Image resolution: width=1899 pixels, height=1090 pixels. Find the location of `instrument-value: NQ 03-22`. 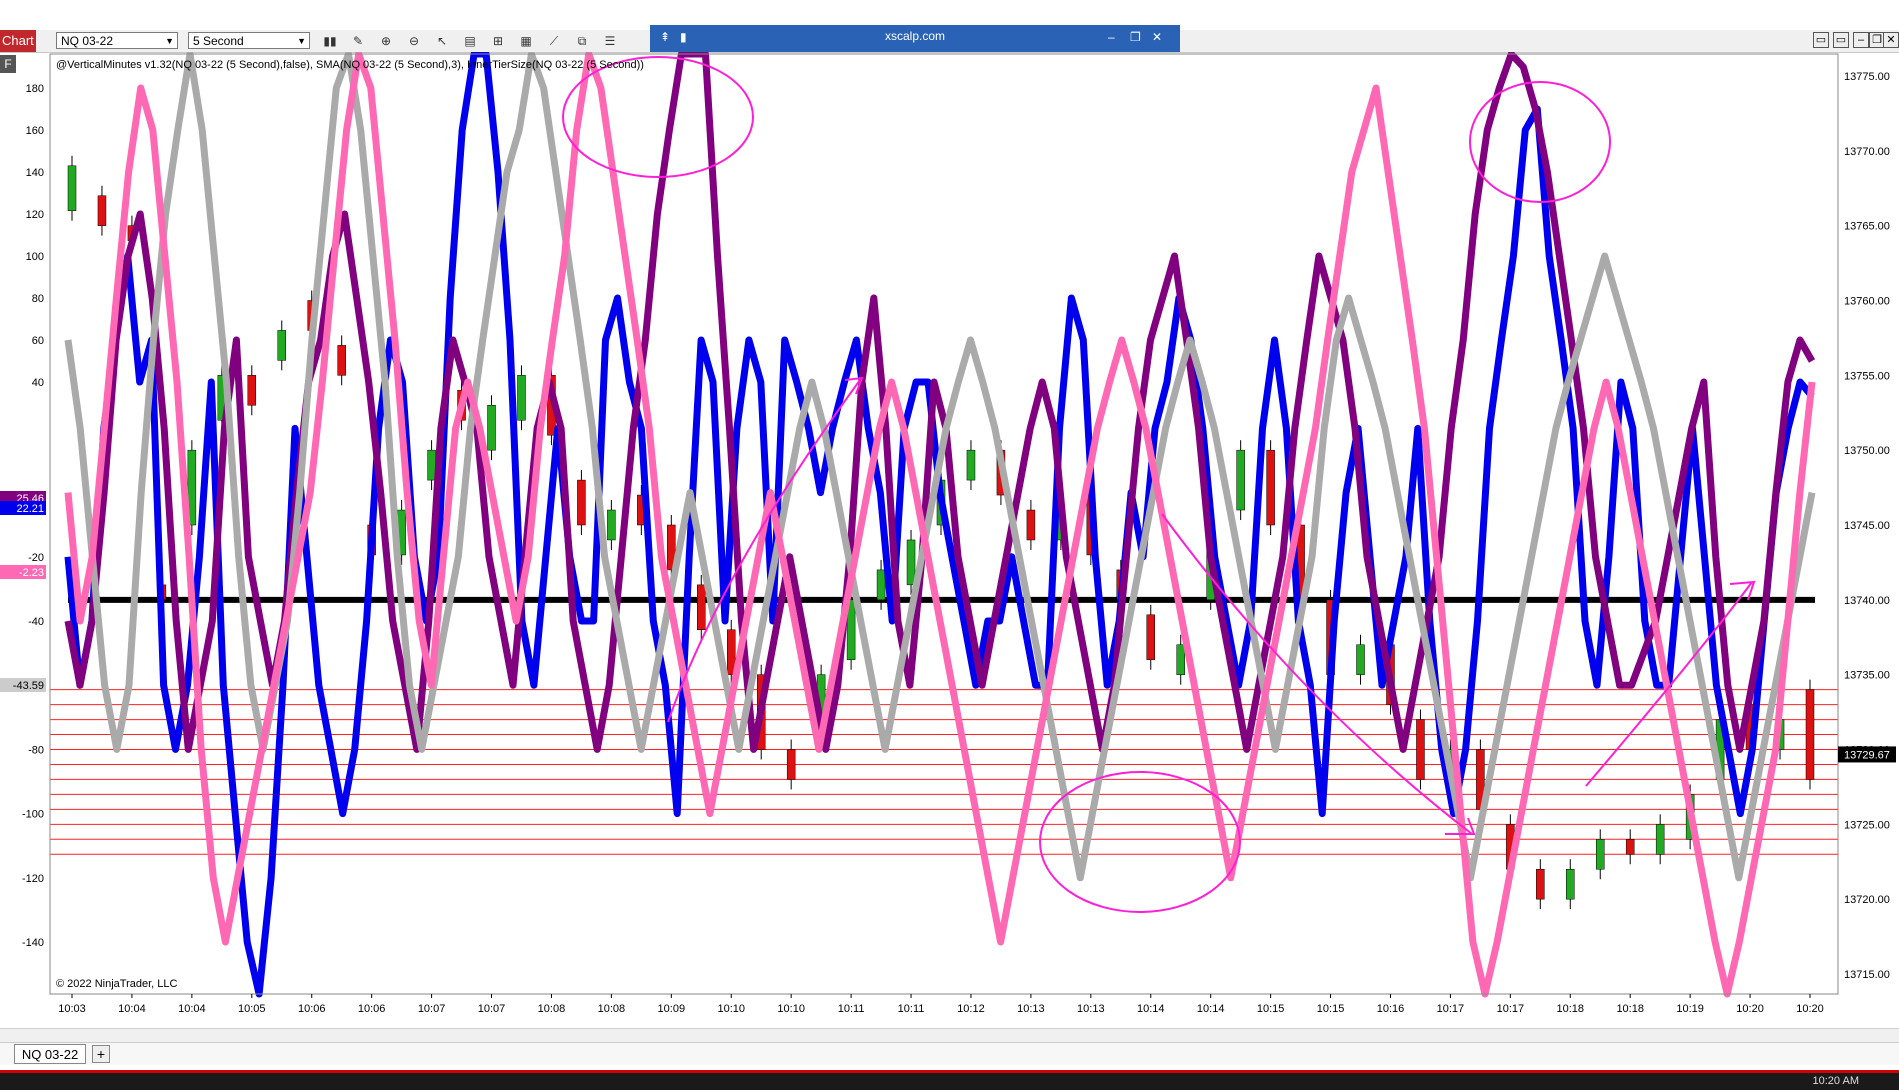

instrument-value: NQ 03-22 is located at coordinates (87, 41).